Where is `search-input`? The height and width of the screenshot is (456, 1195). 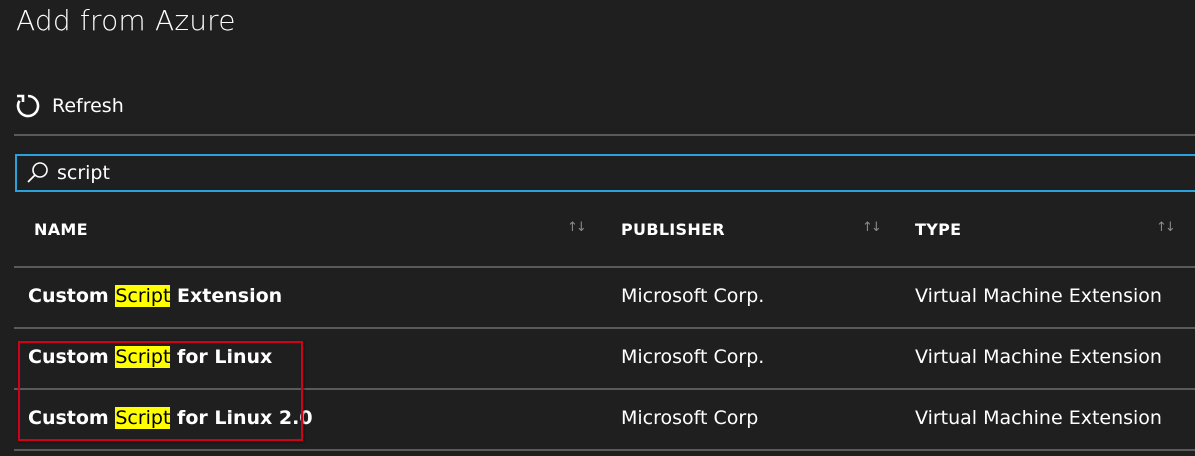 search-input is located at coordinates (607, 173).